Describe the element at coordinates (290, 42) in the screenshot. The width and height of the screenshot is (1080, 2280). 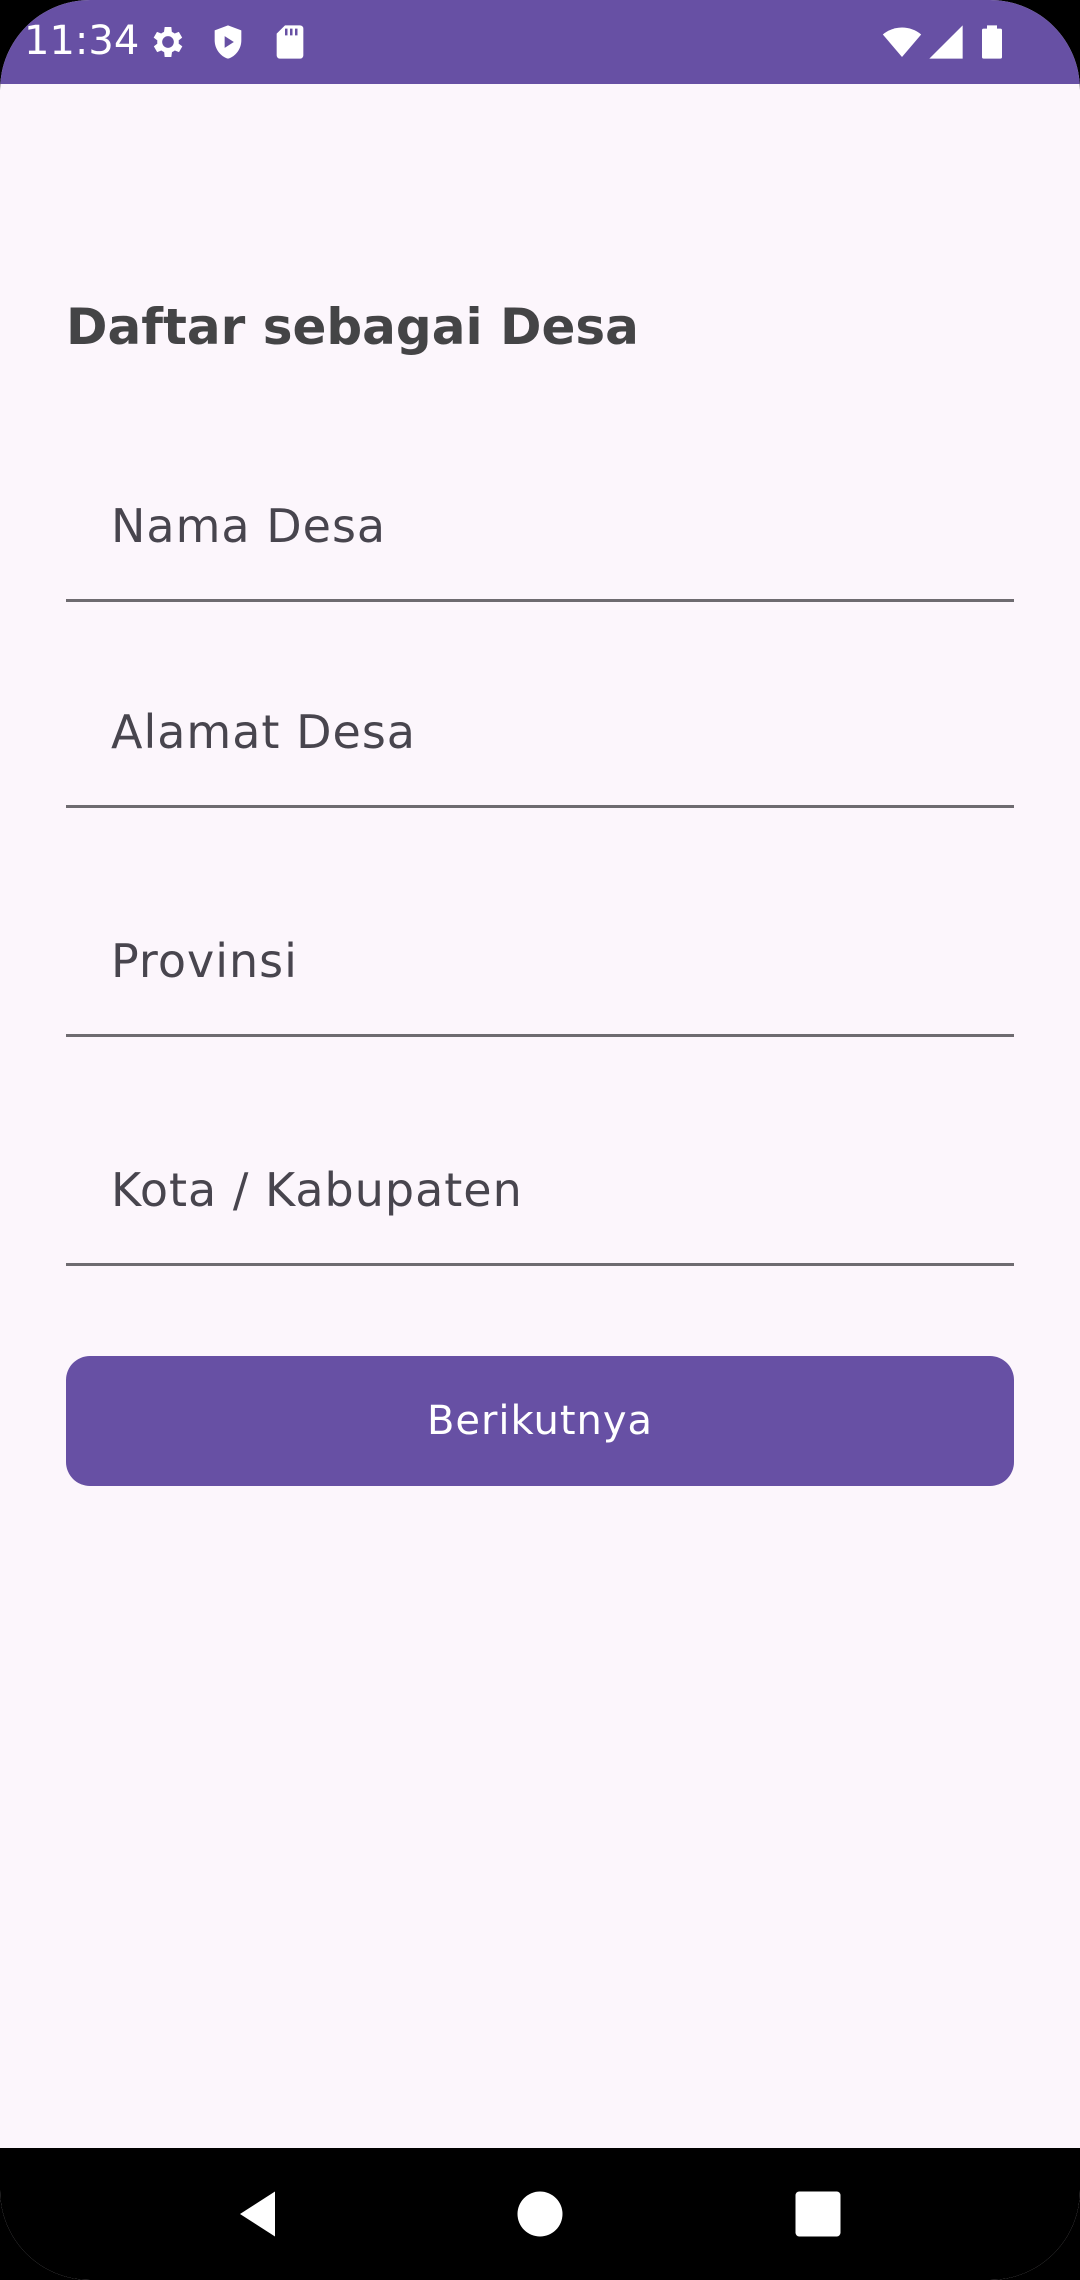
I see `sd-card-icon` at that location.